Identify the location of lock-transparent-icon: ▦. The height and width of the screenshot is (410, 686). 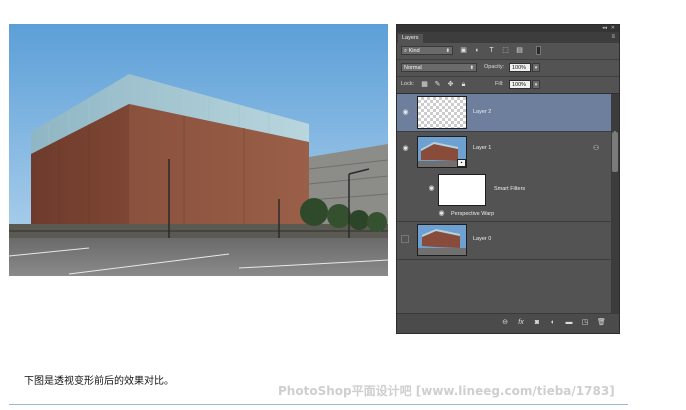
(424, 84).